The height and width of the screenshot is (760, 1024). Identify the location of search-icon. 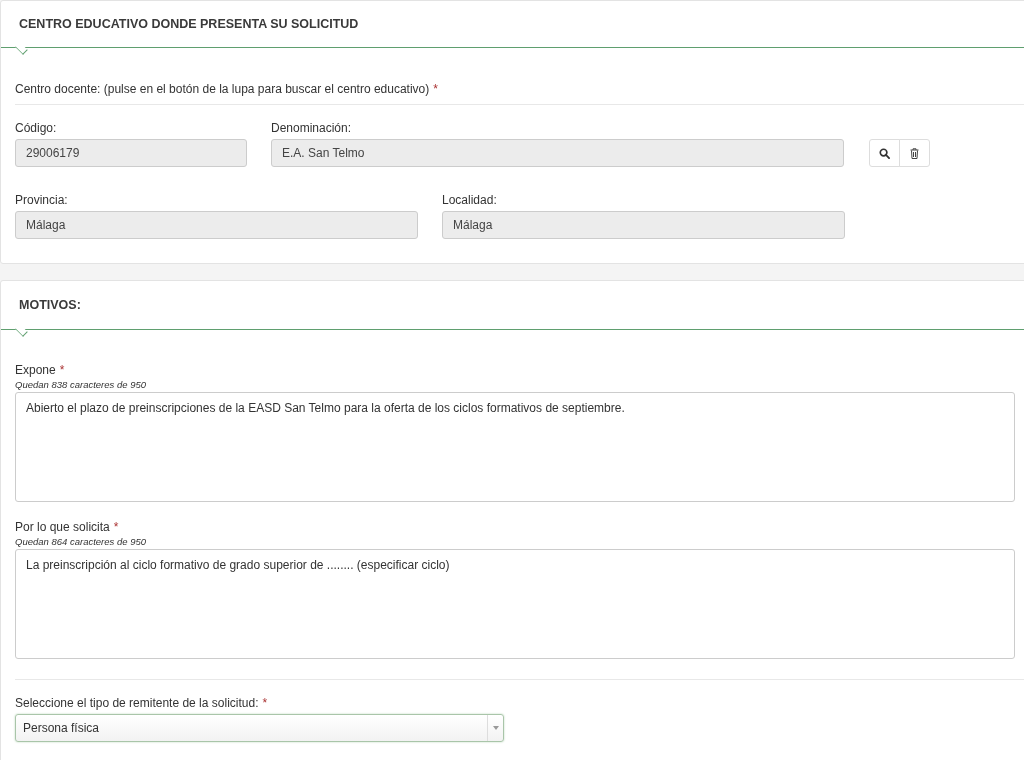
(884, 153).